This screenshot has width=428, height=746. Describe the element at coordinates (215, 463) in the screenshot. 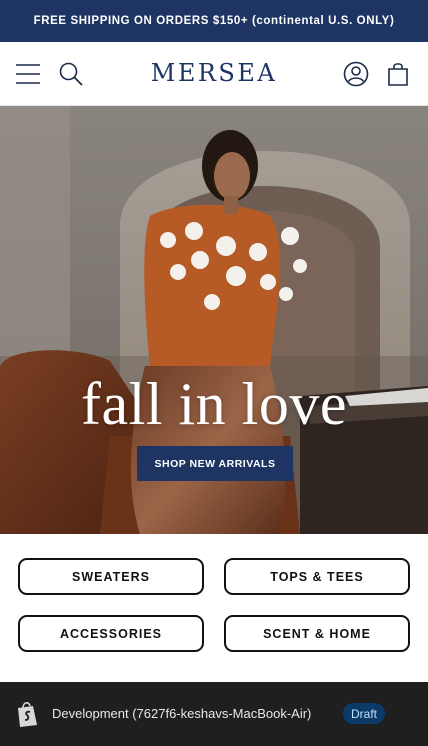

I see `shop-new-arrivals-button: SHOP NEW ARRIVALS` at that location.